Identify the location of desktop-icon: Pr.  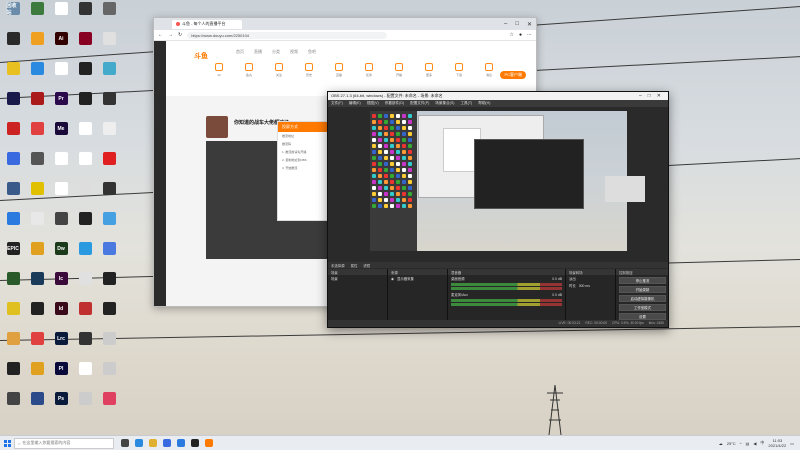
(61, 103).